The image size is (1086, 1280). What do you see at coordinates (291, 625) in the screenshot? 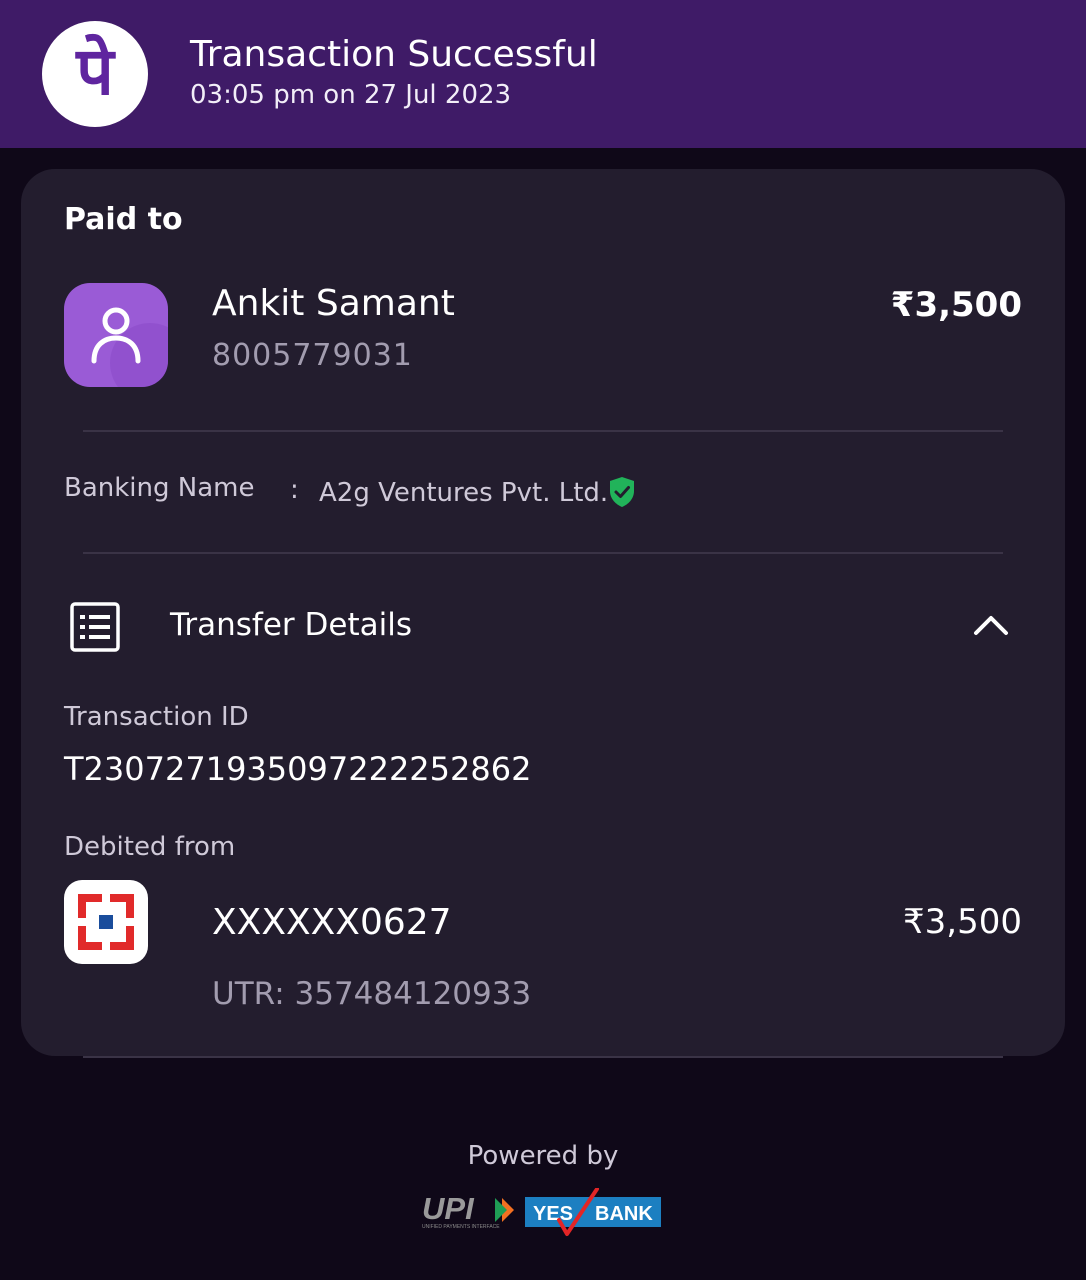
I see `transfer-details-title: Transfer Details` at bounding box center [291, 625].